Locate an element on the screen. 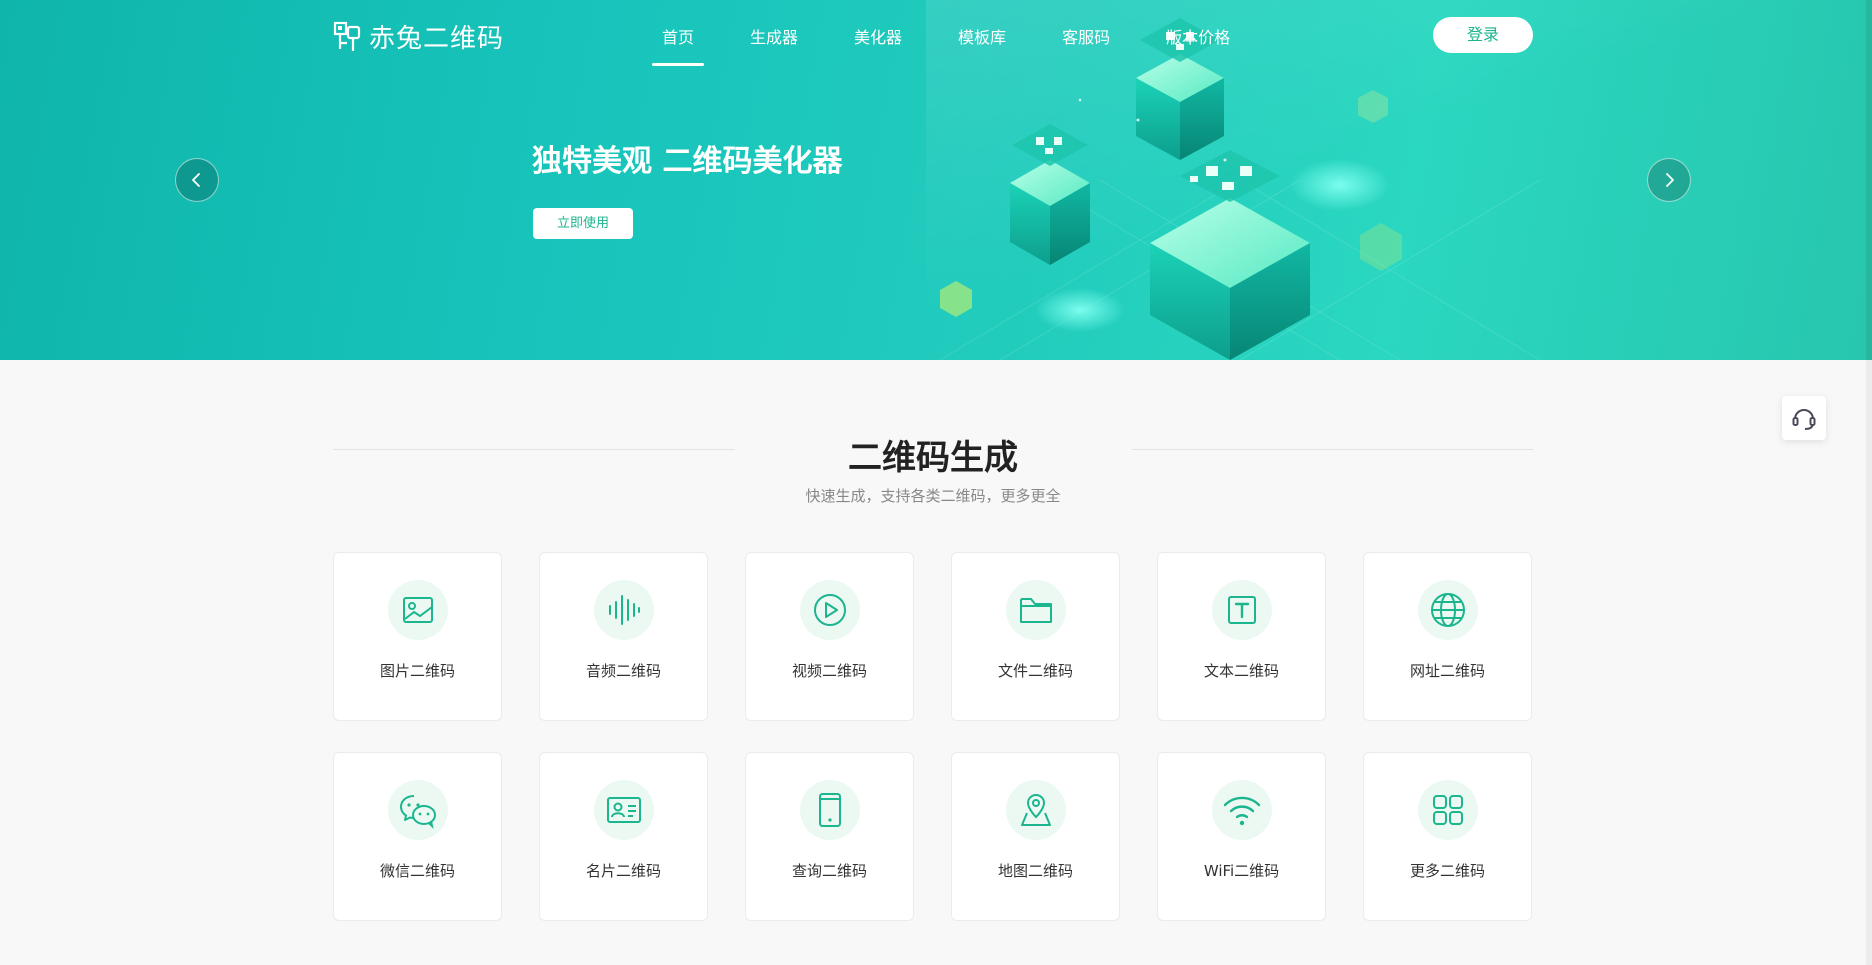 Image resolution: width=1872 pixels, height=965 pixels. card-label: 名片二维码 is located at coordinates (623, 871).